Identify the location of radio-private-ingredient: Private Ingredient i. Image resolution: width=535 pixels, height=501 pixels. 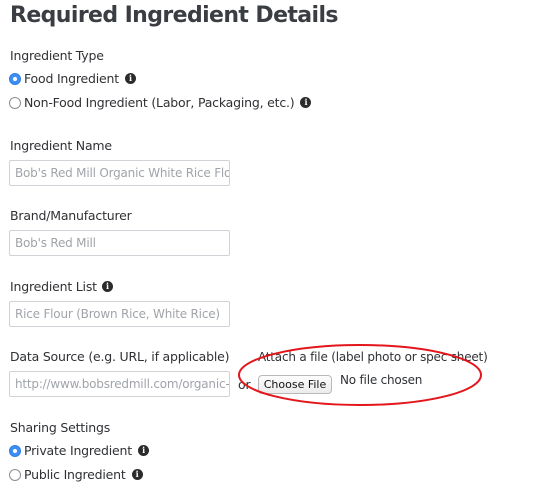
(79, 450).